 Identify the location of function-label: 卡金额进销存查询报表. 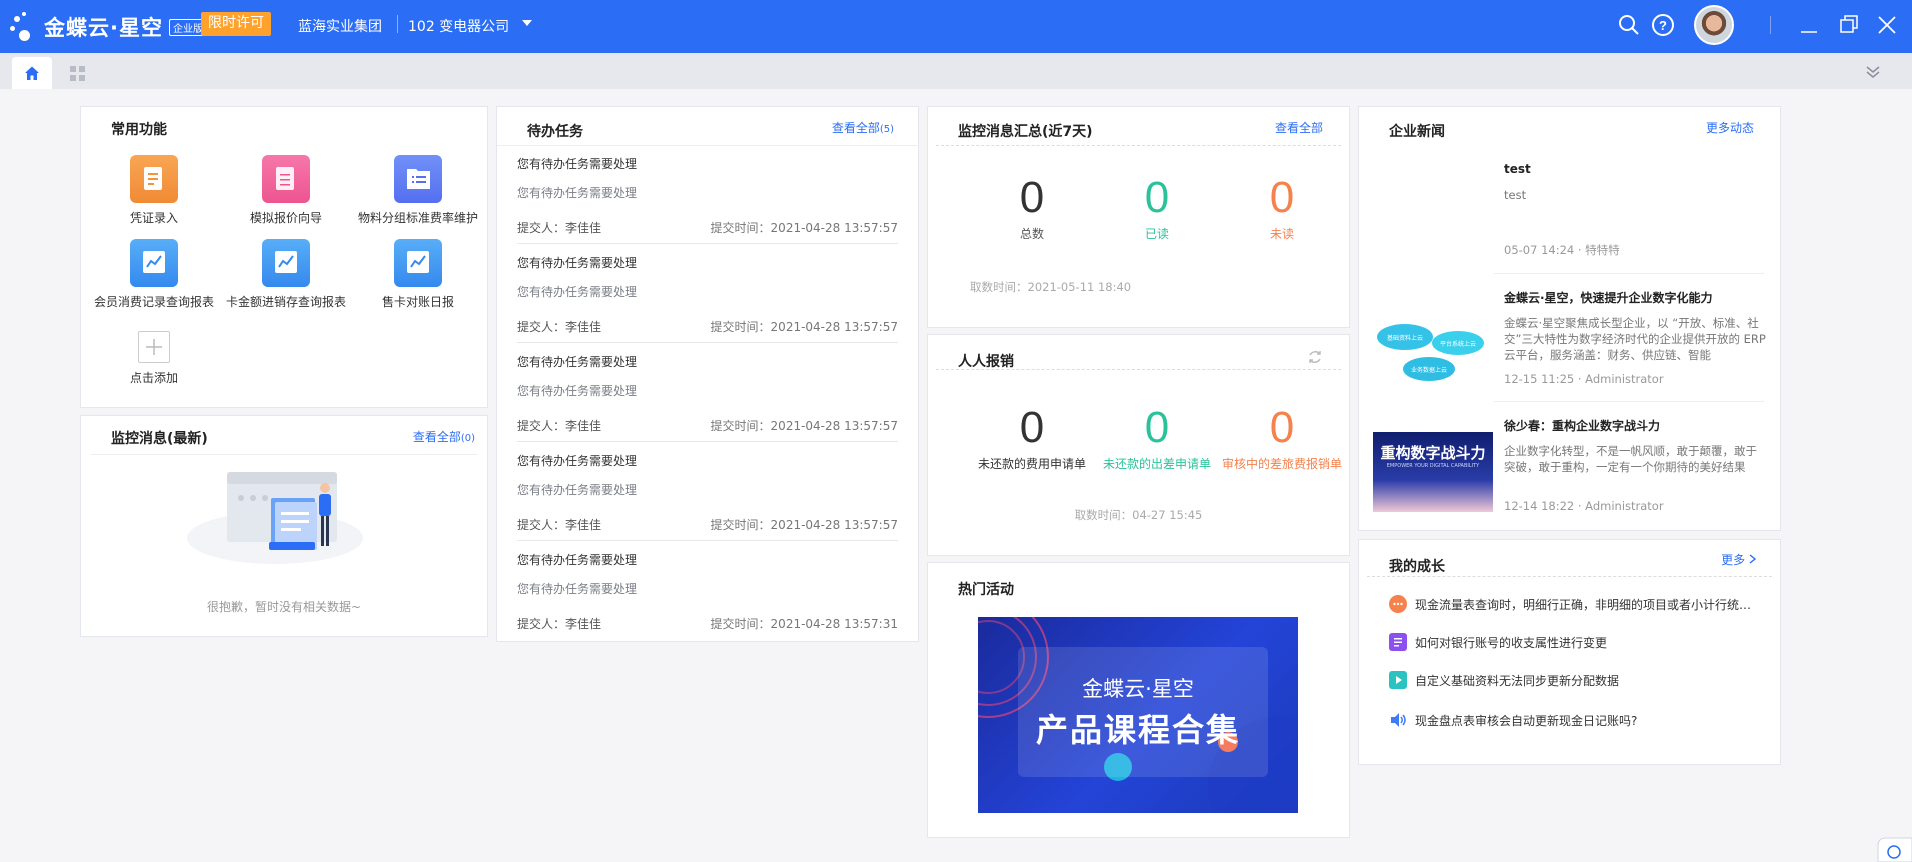
(285, 302).